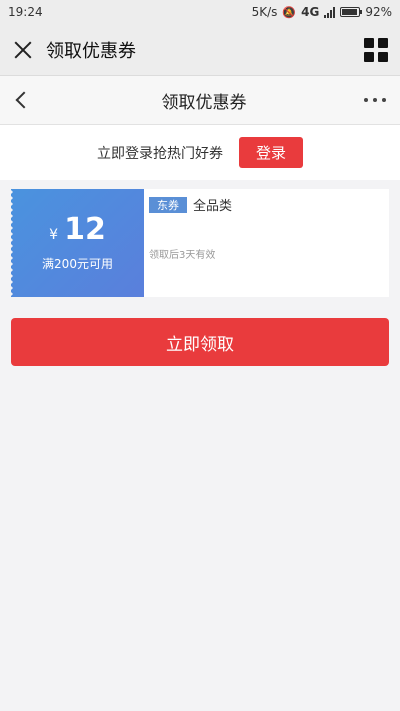 The width and height of the screenshot is (400, 711). Describe the element at coordinates (200, 342) in the screenshot. I see `claim-coupon-button: 立即领取` at that location.